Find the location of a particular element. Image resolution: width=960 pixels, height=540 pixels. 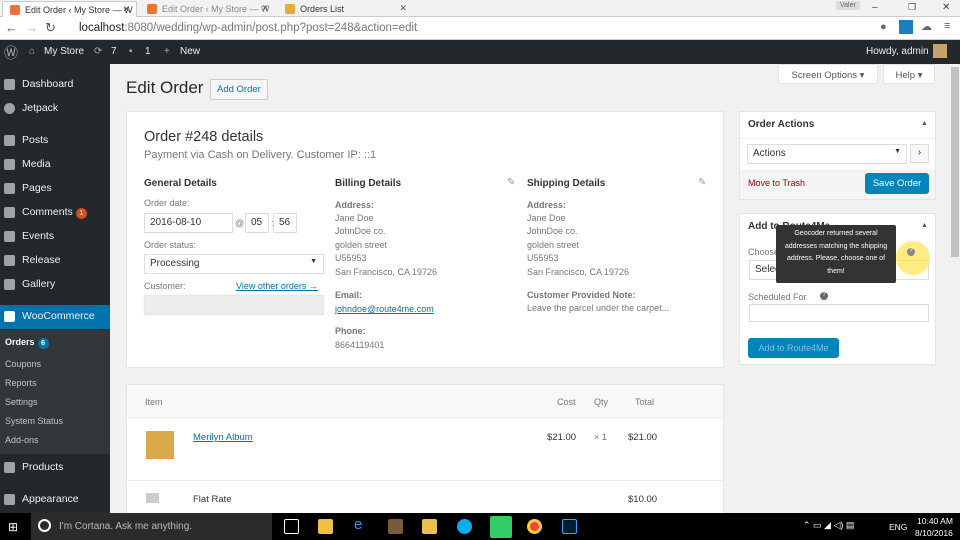

language-indicator: ENG is located at coordinates (898, 527).